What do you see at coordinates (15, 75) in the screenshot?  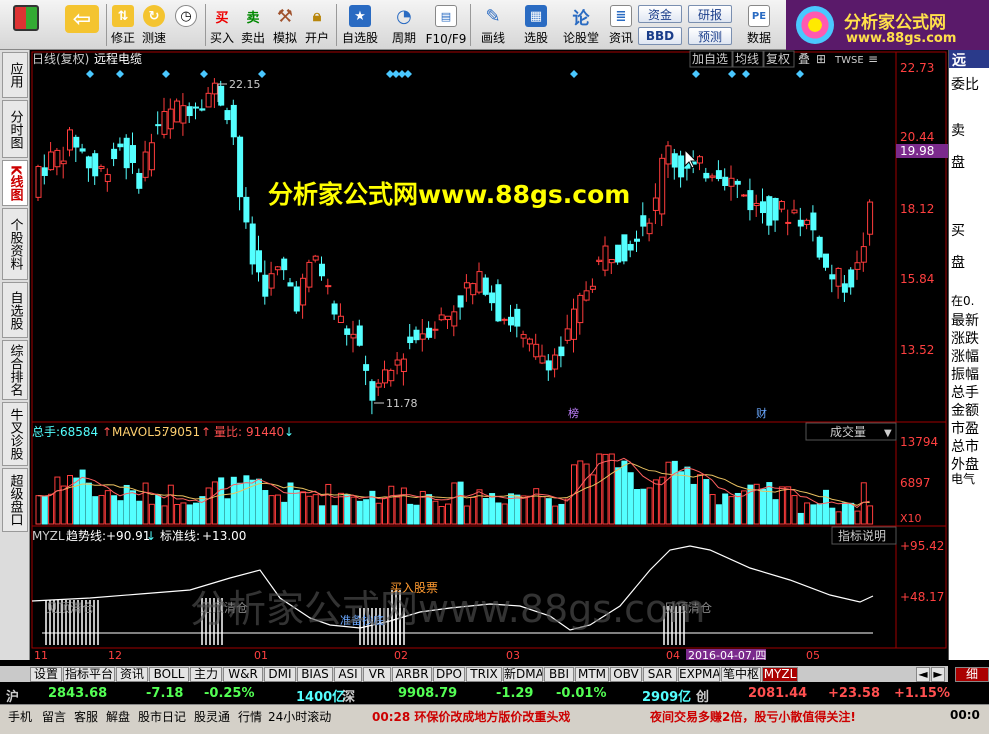 I see `left-tab-apps: 应用` at bounding box center [15, 75].